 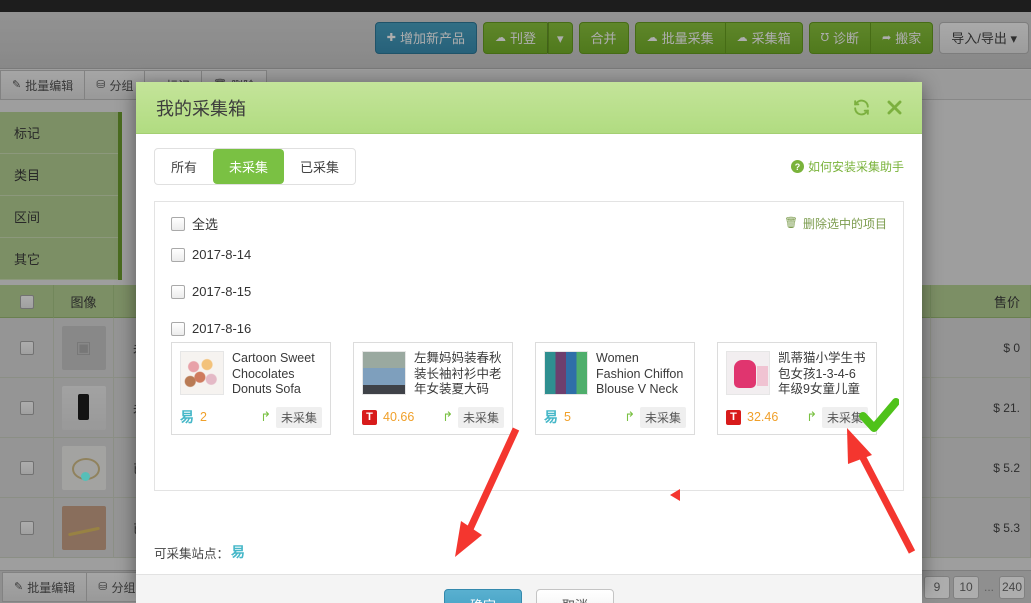 I want to click on card-price: 2, so click(x=203, y=417).